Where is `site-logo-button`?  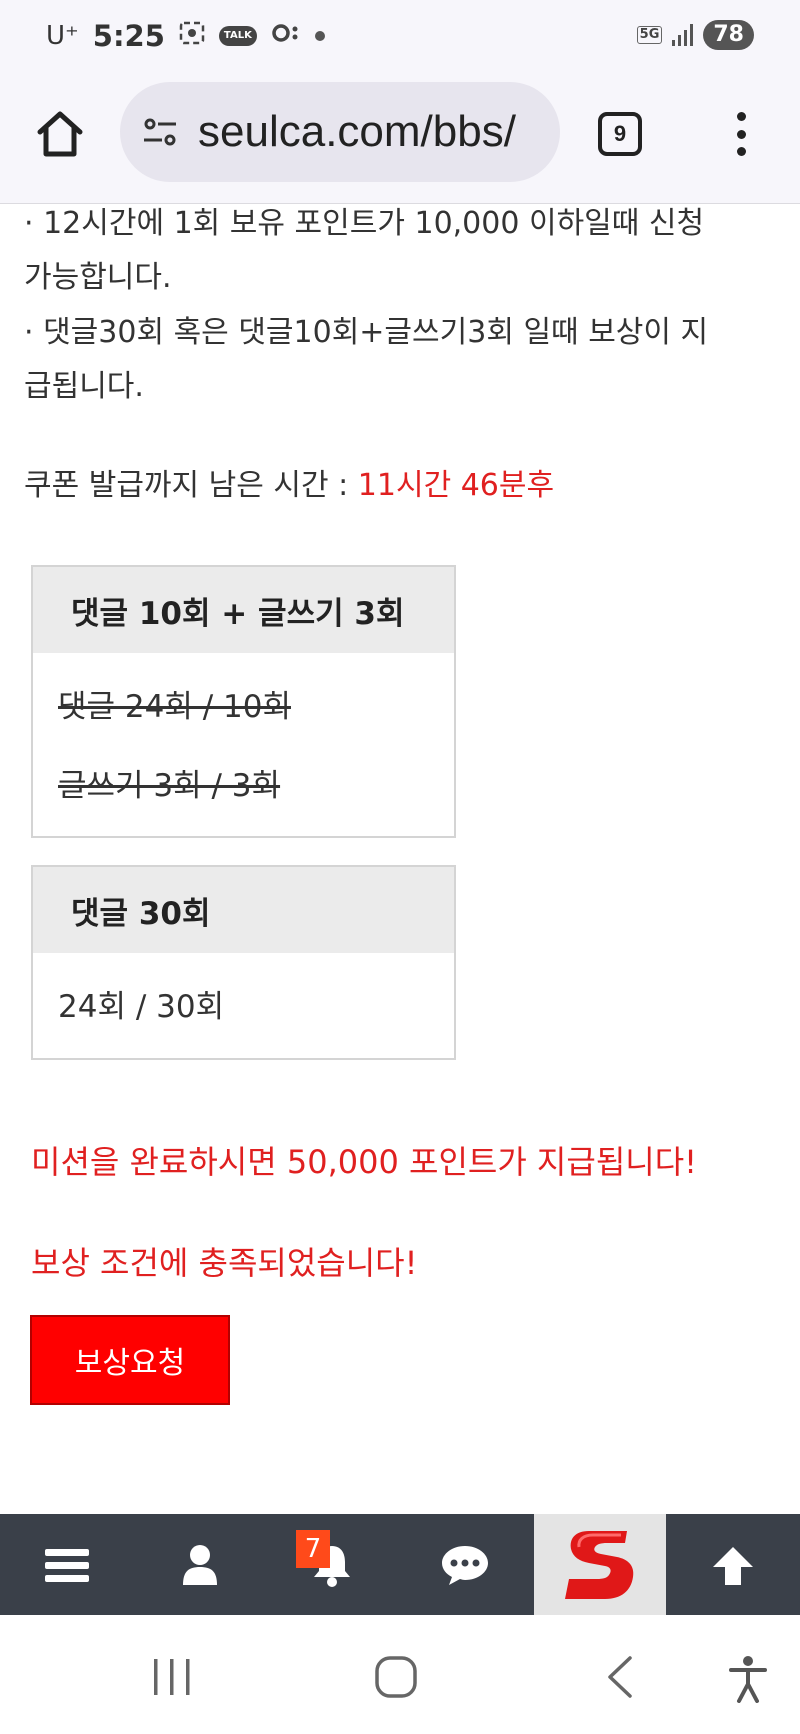
site-logo-button is located at coordinates (600, 1564).